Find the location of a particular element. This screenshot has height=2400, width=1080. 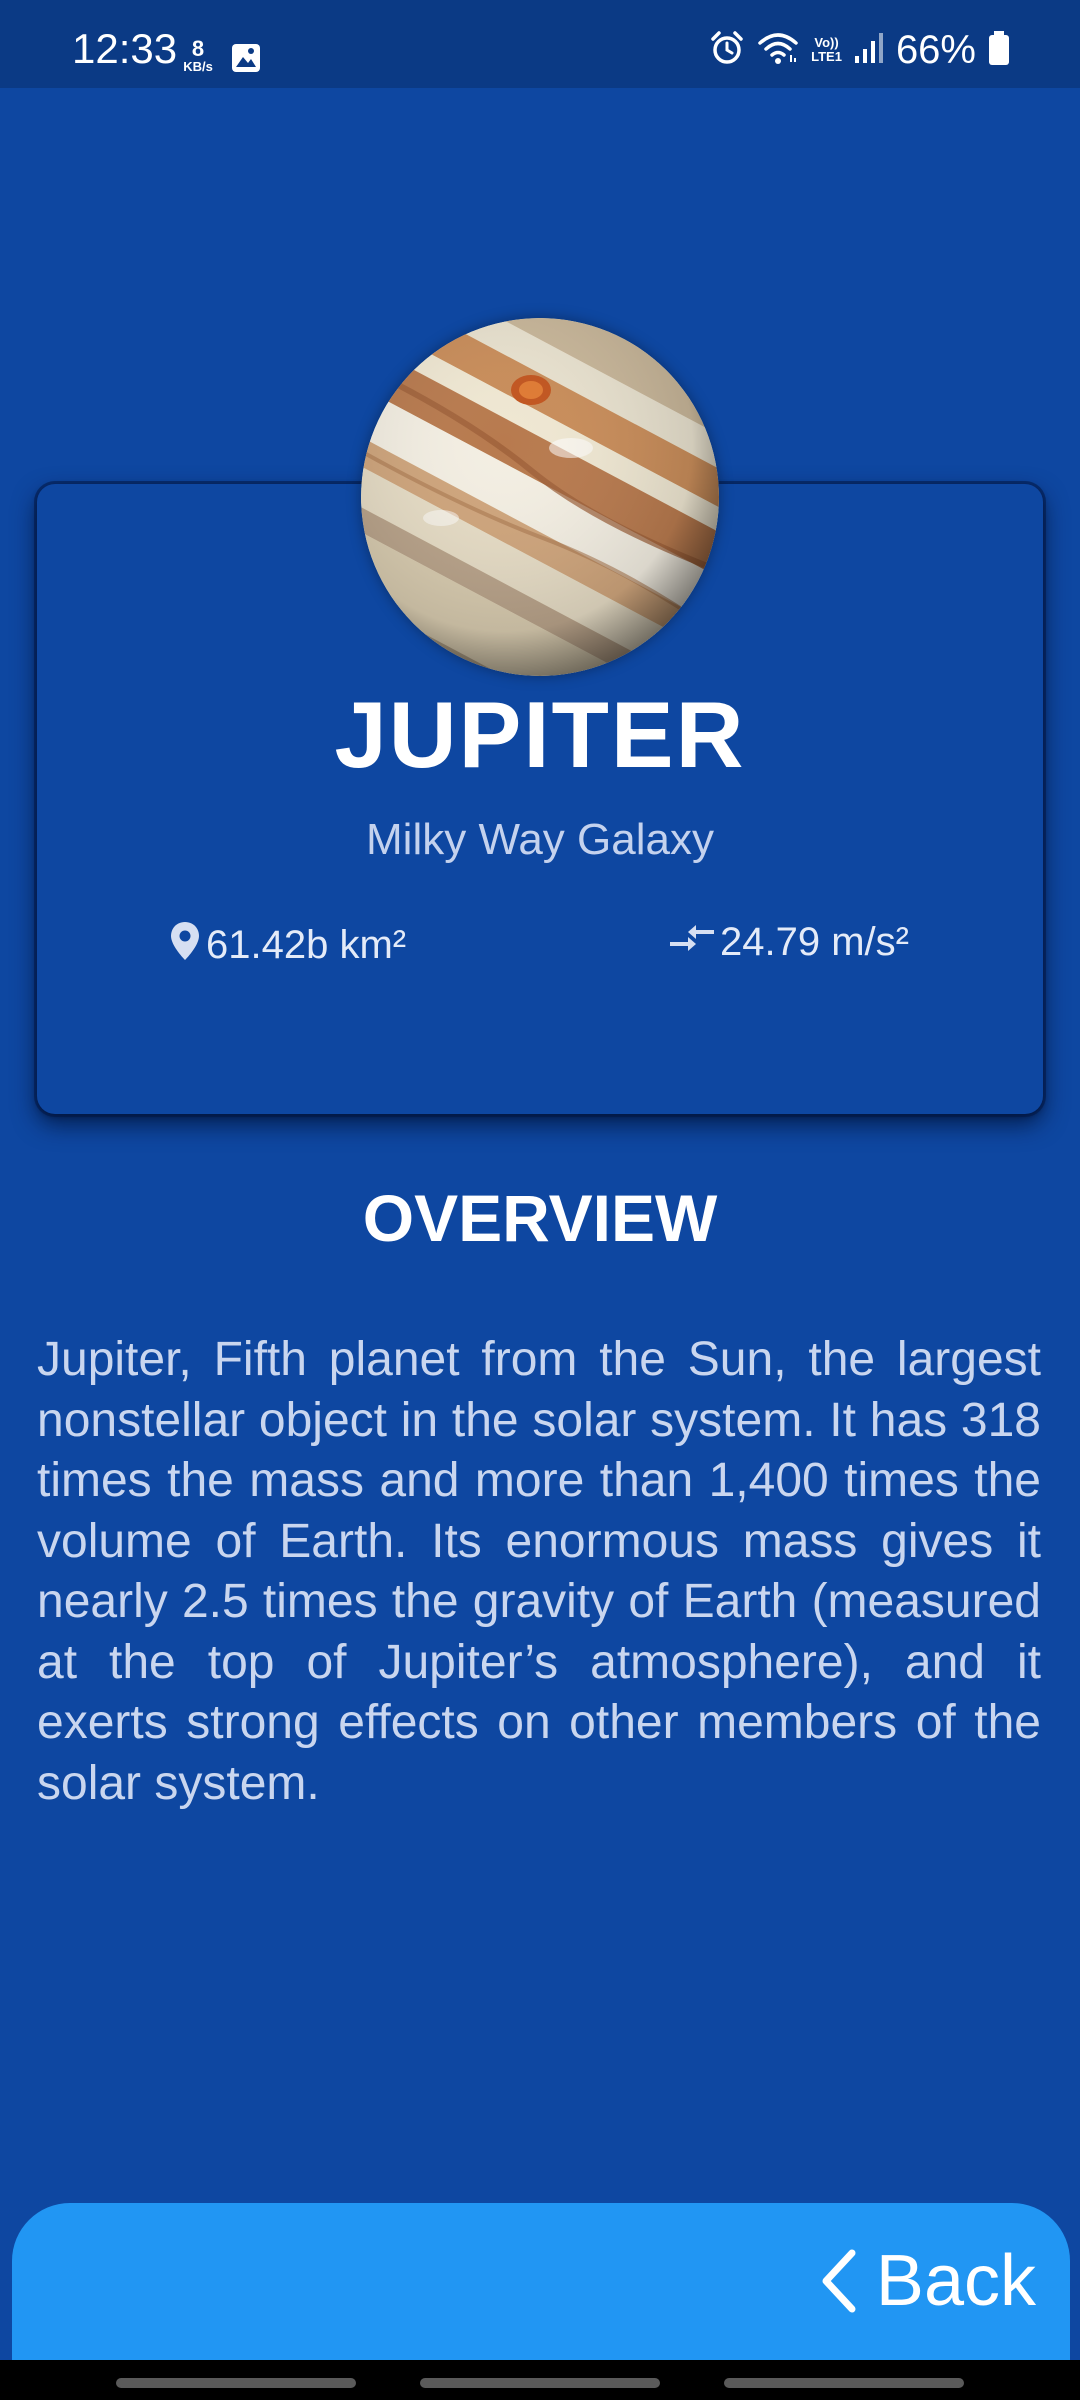

volte-indicator: Vo)) LTE1 is located at coordinates (826, 49).